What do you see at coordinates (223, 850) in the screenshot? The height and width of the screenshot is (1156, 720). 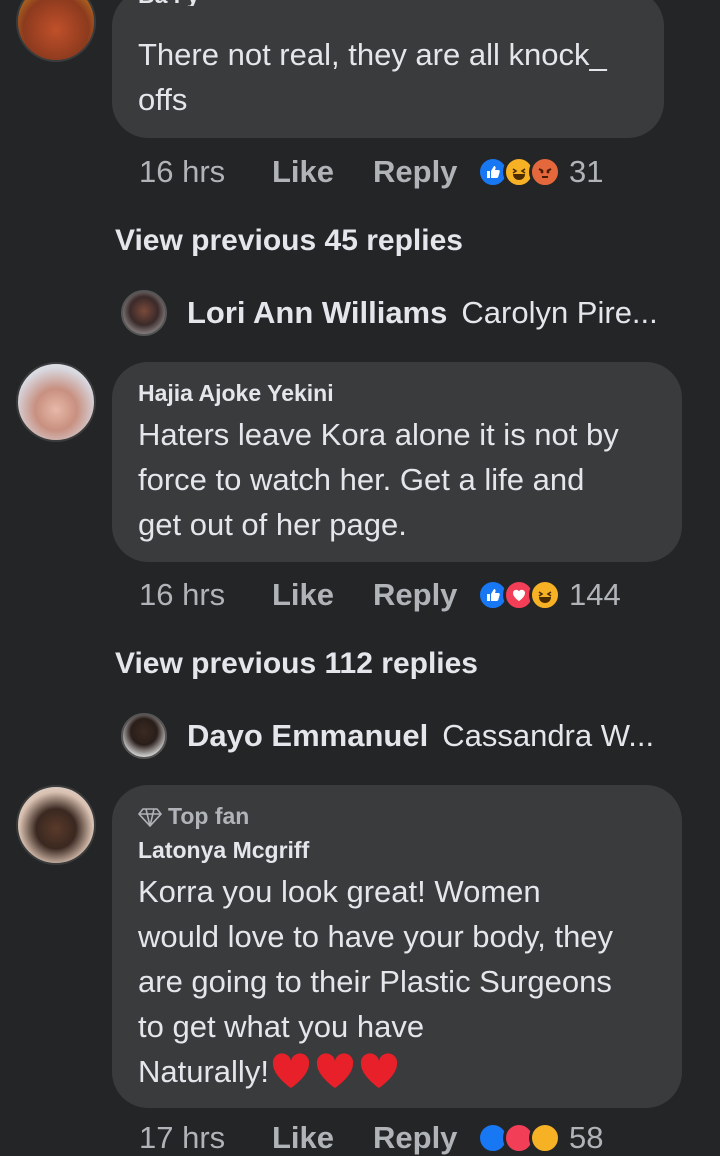 I see `author-name: Latonya Mcgriff` at bounding box center [223, 850].